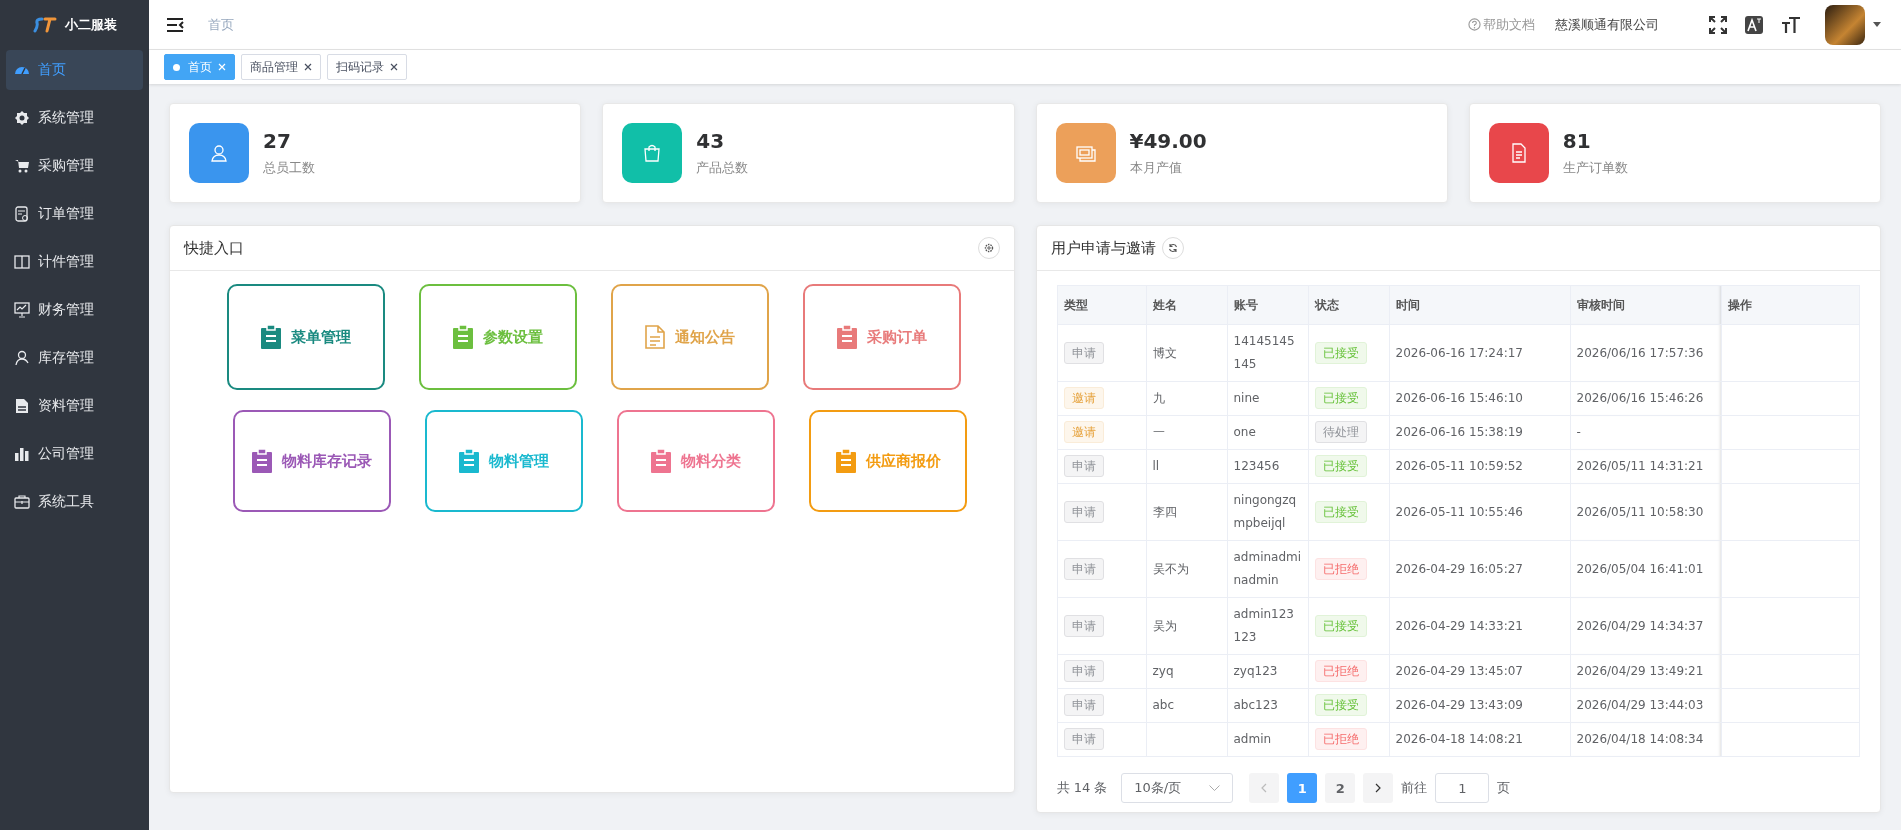  Describe the element at coordinates (1845, 24) in the screenshot. I see `avatar-photo-placeholder` at that location.